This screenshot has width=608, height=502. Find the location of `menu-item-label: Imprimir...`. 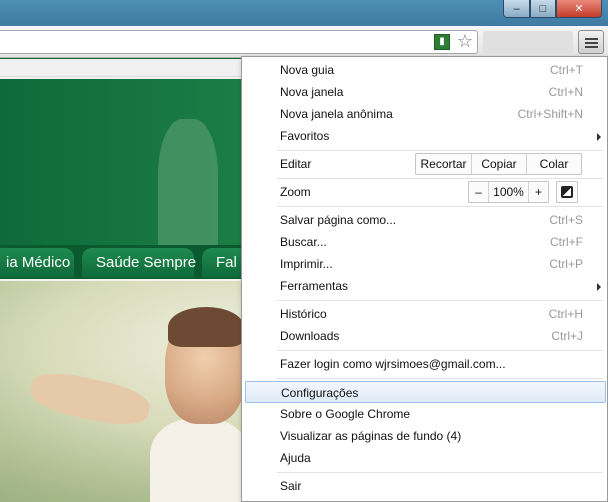

menu-item-label: Imprimir... is located at coordinates (306, 264).